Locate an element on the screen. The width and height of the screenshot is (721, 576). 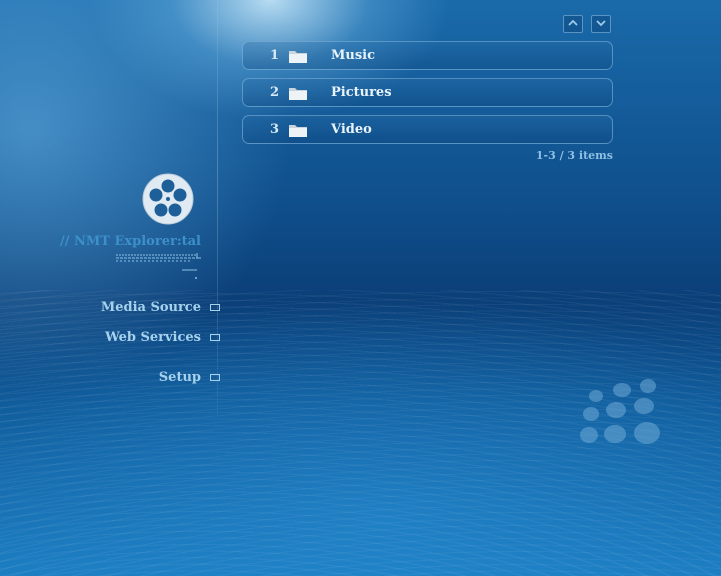
fine-print-decoration is located at coordinates (158, 266).